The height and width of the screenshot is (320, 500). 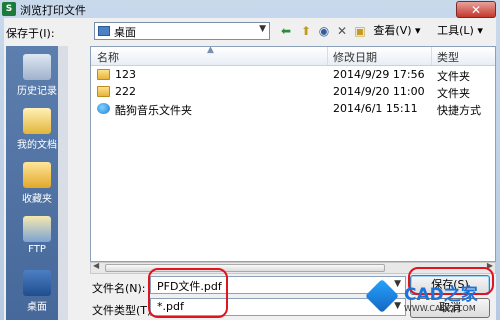 What do you see at coordinates (392, 30) in the screenshot?
I see `view-menu-label: 查看(V)` at bounding box center [392, 30].